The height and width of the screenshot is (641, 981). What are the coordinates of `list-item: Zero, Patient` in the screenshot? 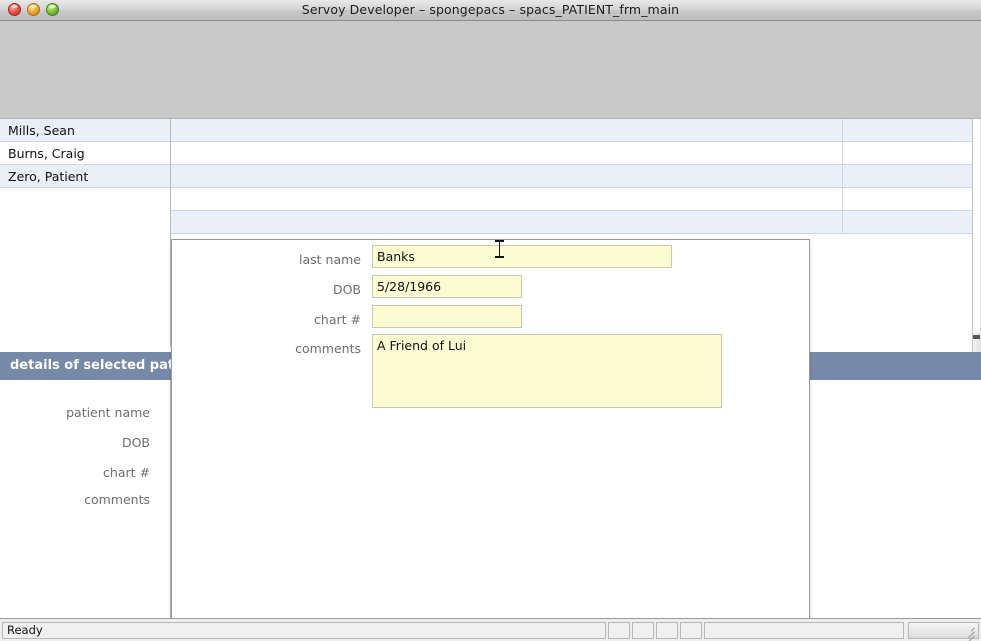 It's located at (85, 176).